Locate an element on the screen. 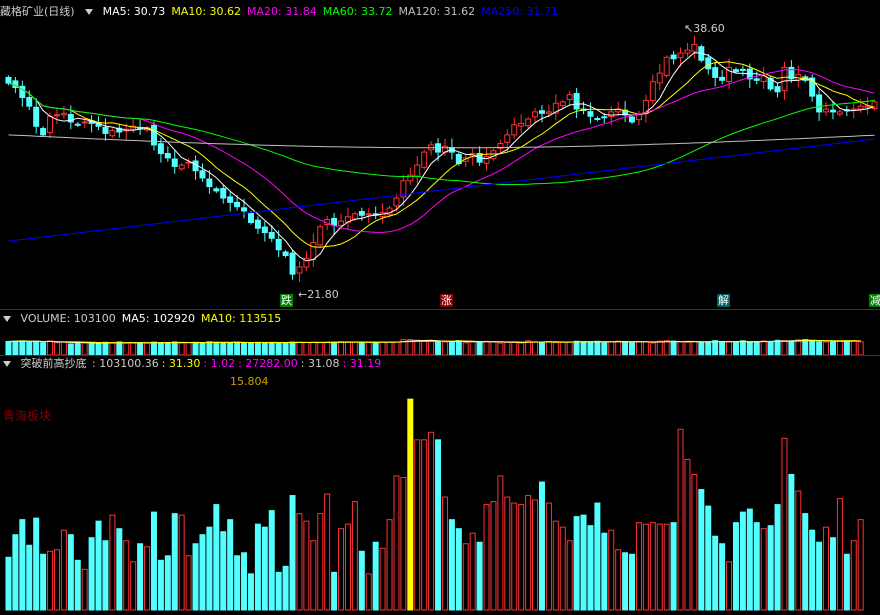  event-marker: 涨 is located at coordinates (446, 300).